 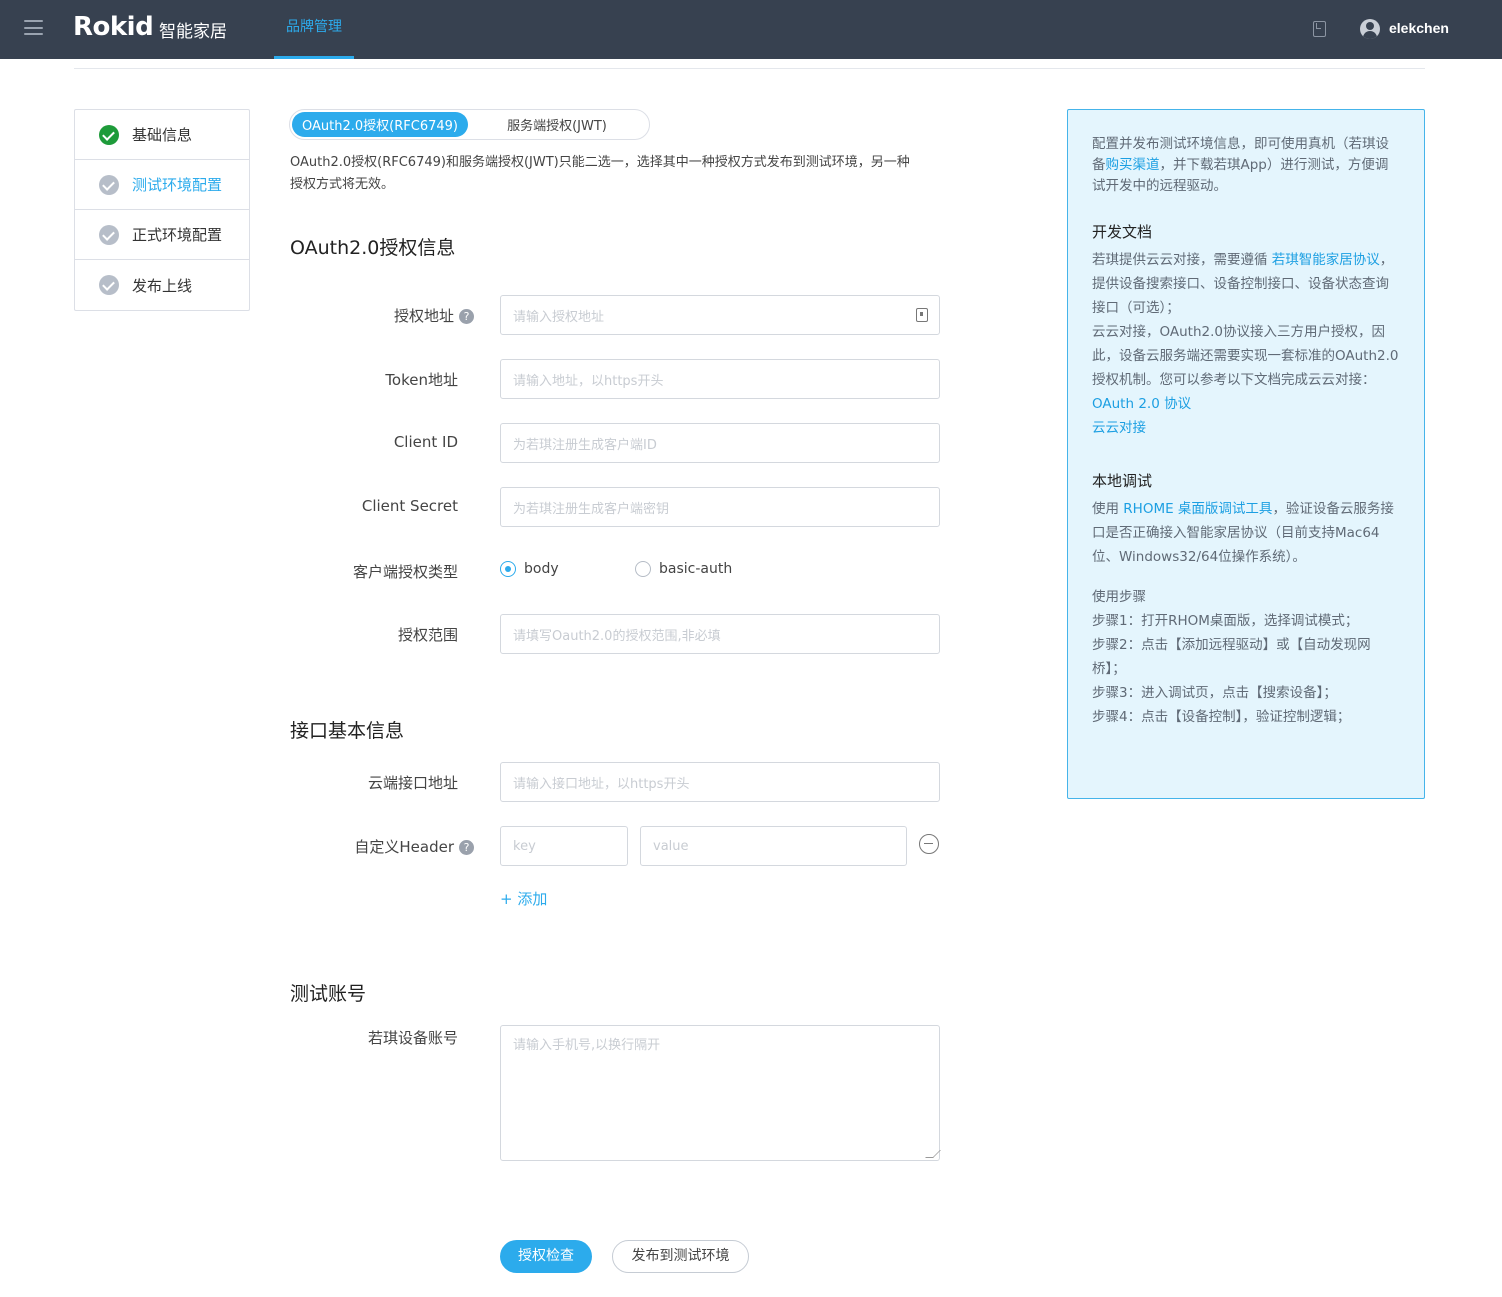 I want to click on auth-url-input: 请输入授权地址, so click(x=720, y=315).